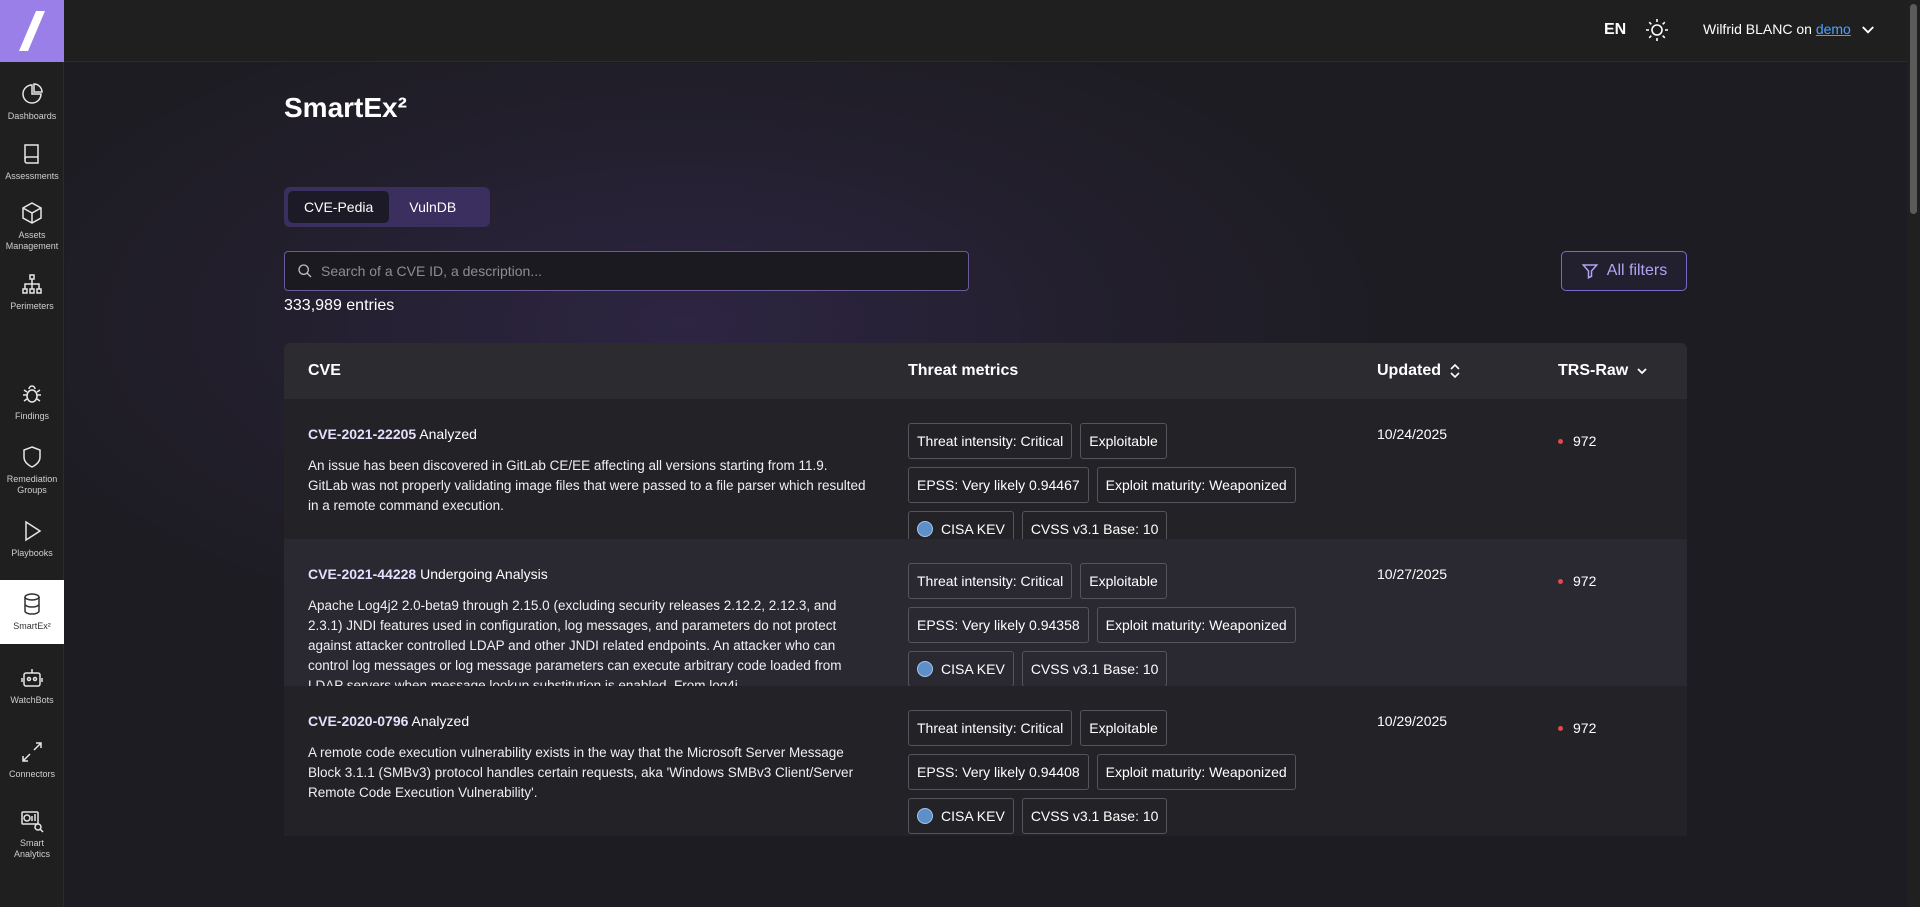 This screenshot has width=1920, height=907. Describe the element at coordinates (621, 271) in the screenshot. I see `search-input` at that location.